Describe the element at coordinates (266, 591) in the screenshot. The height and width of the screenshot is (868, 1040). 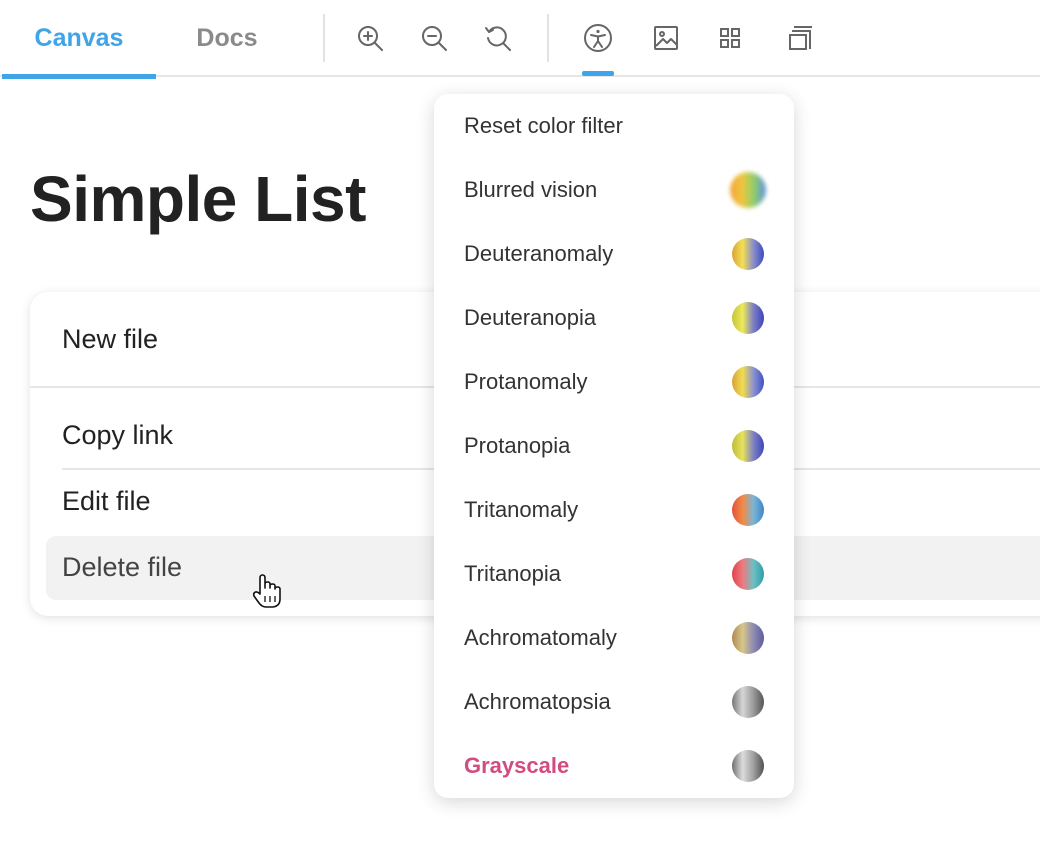
I see `hand-cursor-icon` at that location.